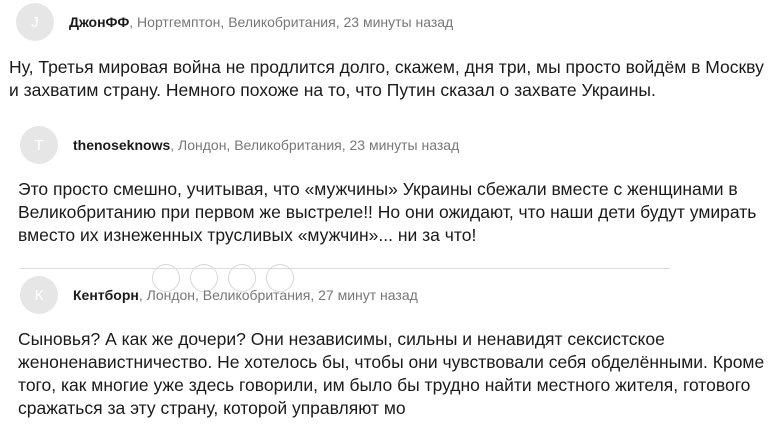  I want to click on avatar-letter: J, so click(35, 22).